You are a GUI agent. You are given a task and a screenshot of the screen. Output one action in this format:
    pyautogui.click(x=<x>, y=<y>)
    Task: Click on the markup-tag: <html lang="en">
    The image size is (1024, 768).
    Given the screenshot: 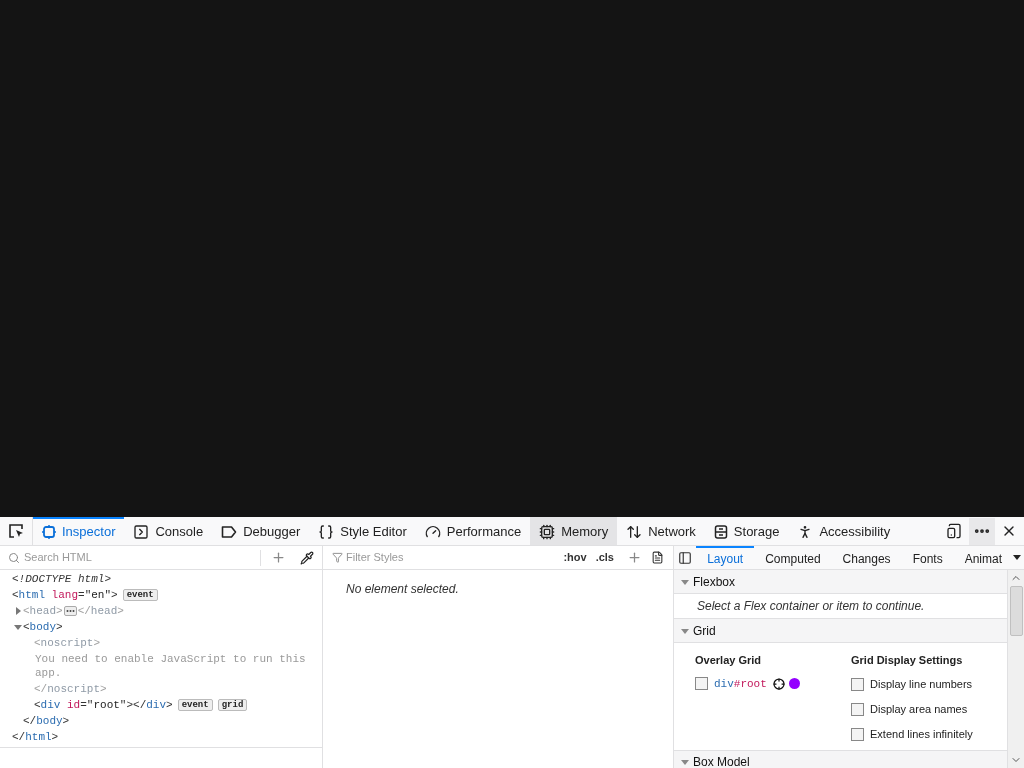 What is the action you would take?
    pyautogui.click(x=65, y=595)
    